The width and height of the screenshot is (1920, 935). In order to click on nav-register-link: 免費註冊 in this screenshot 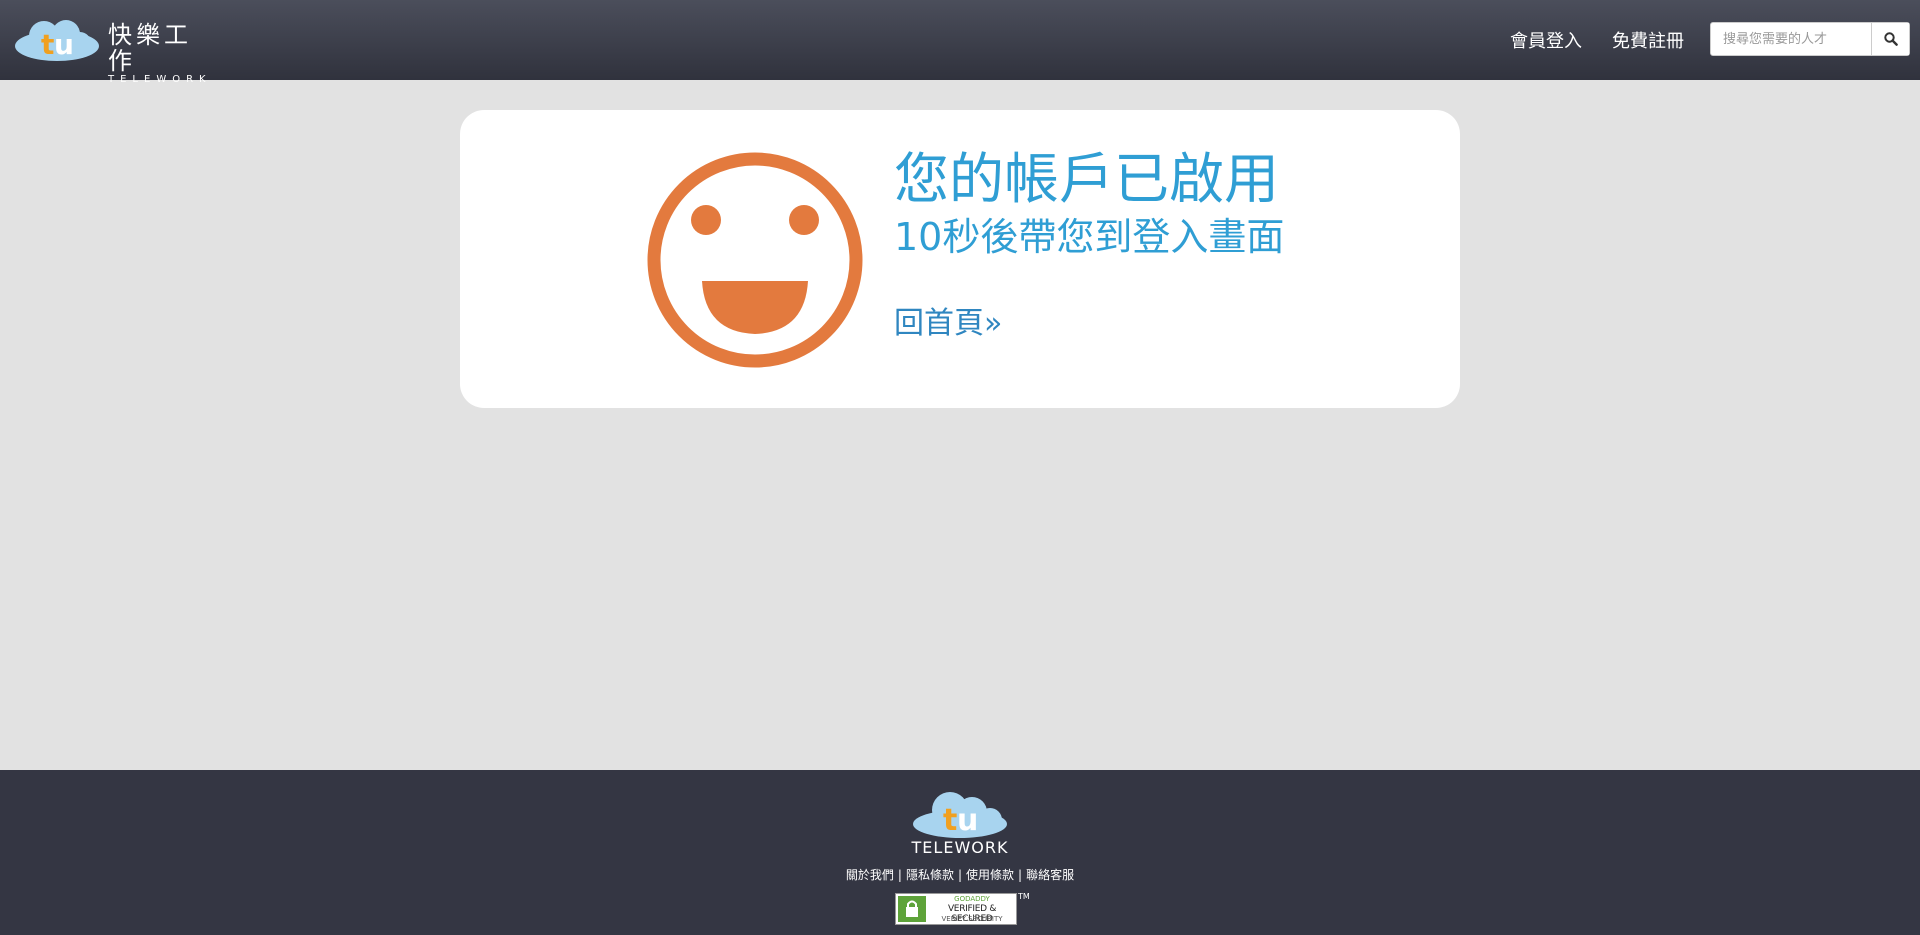, I will do `click(1648, 40)`.